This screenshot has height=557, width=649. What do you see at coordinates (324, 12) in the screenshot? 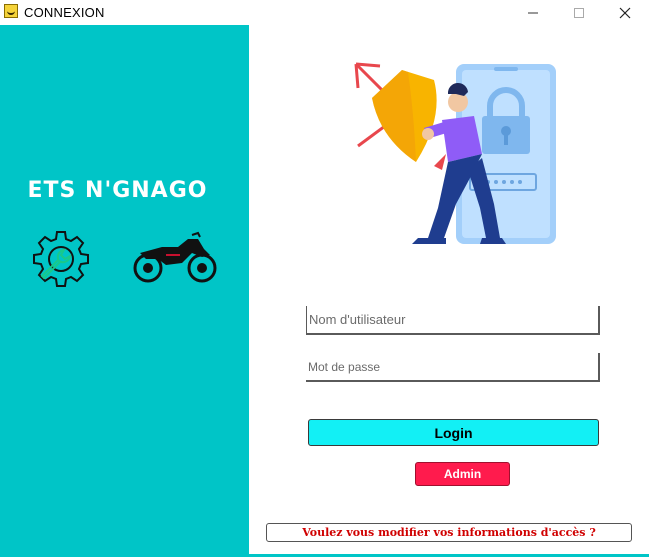
I see `title-bar: CONNEXION` at bounding box center [324, 12].